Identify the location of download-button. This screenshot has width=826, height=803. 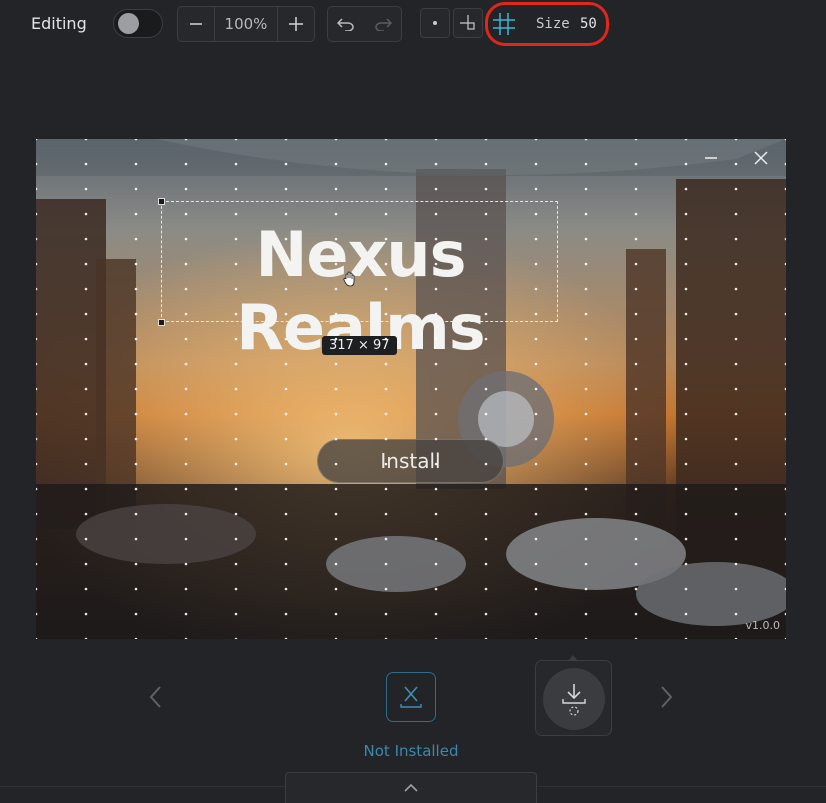
(574, 699).